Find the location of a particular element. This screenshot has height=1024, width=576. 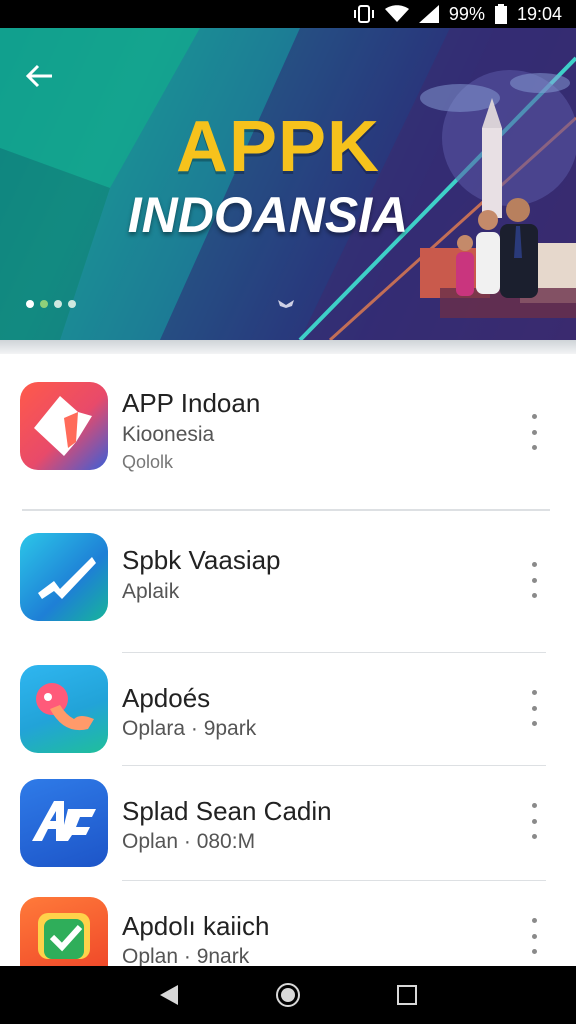

status-bar: 99% 19:04 is located at coordinates (288, 14).